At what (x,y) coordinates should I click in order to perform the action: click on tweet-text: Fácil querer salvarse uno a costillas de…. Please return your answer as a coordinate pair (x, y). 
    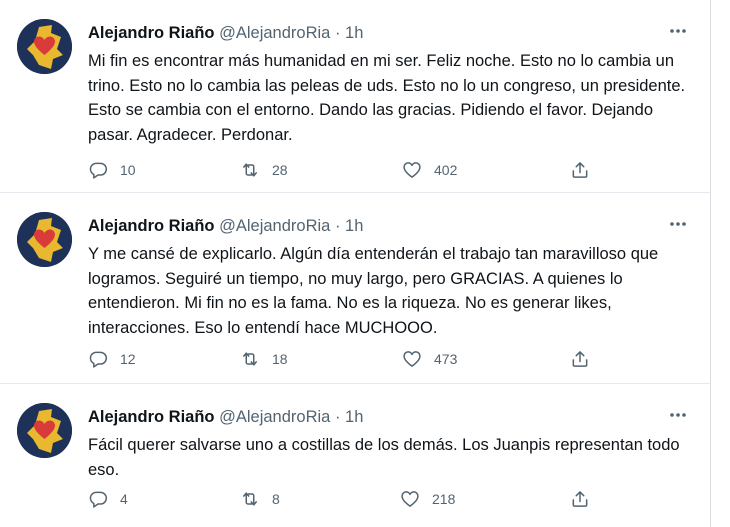
    Looking at the image, I should click on (384, 457).